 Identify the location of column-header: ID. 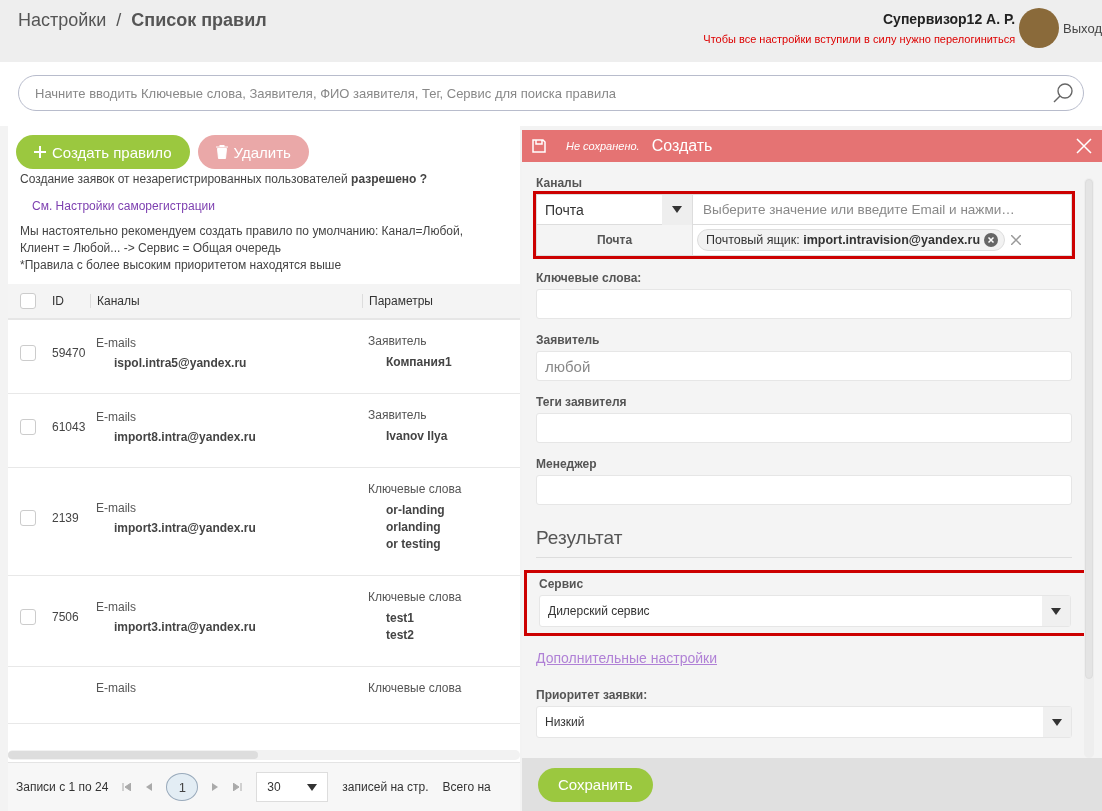
(58, 301).